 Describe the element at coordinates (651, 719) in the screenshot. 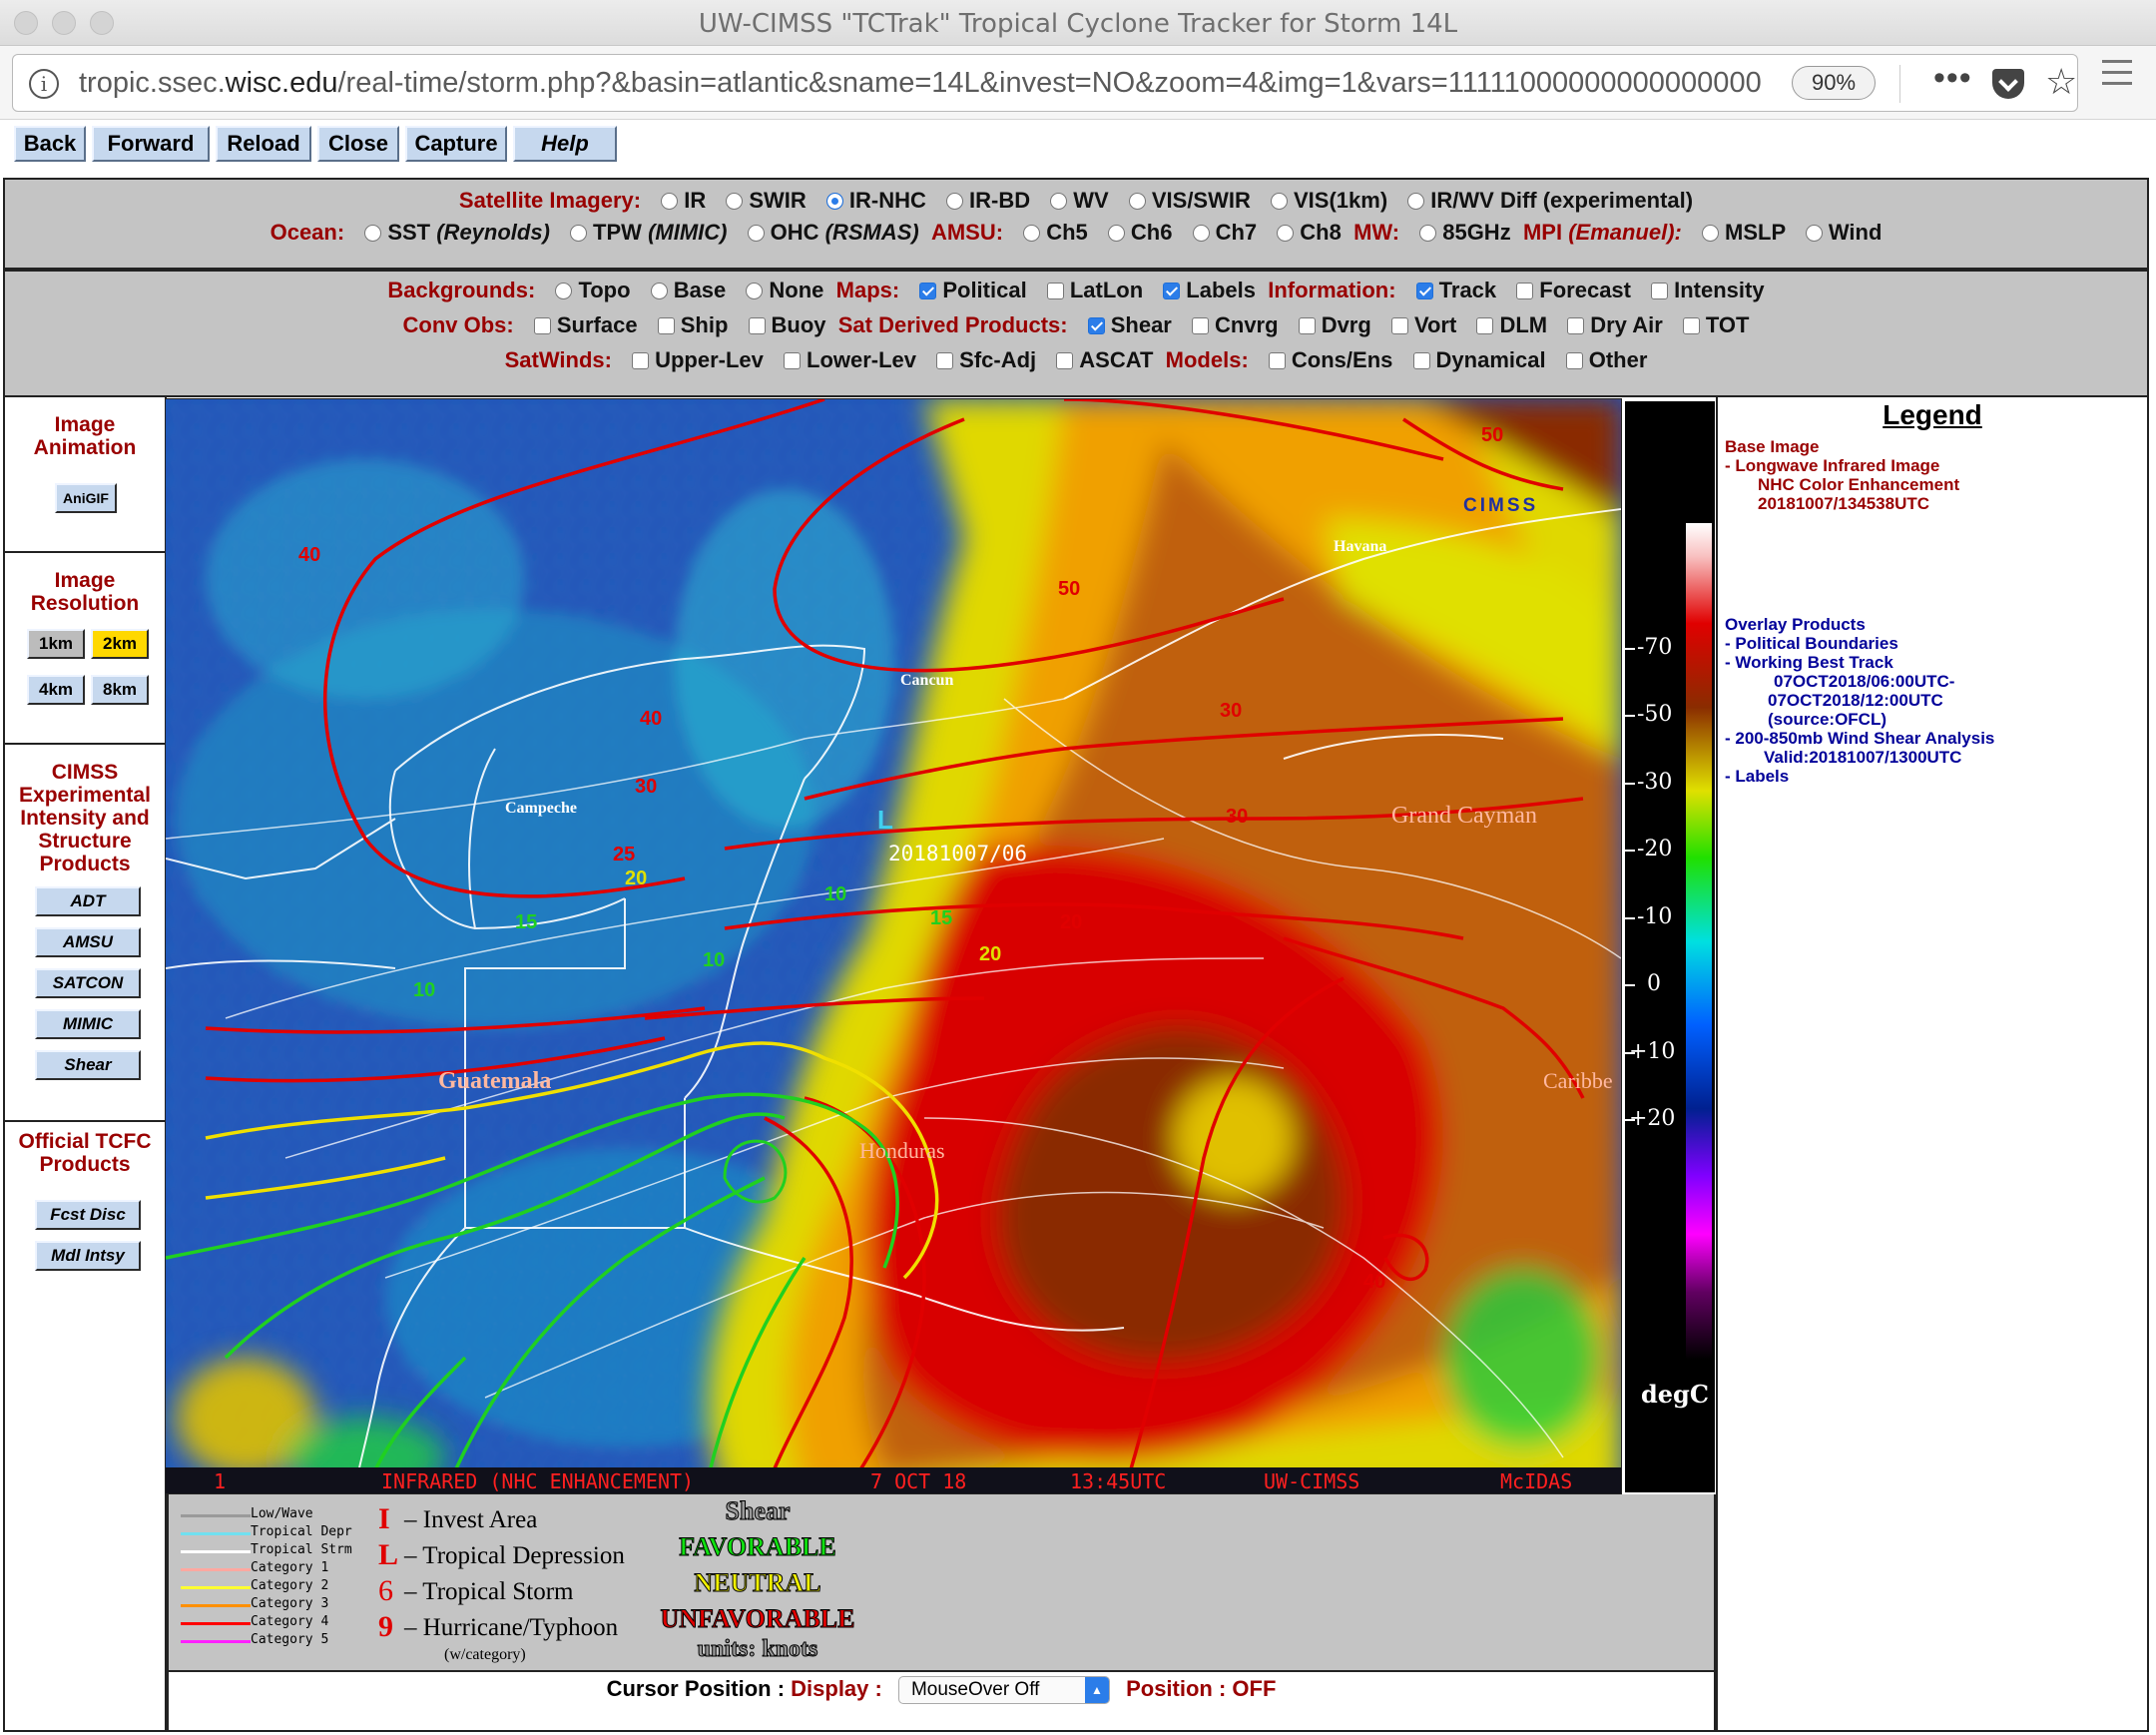

I see `contour-label: 40` at that location.